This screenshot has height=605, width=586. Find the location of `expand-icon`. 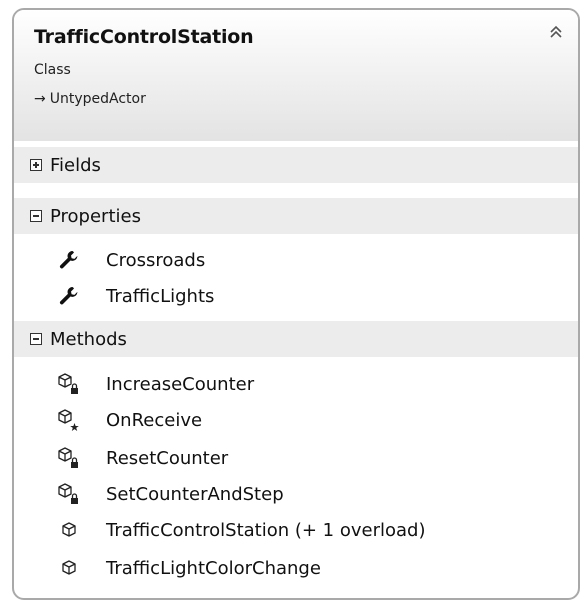

expand-icon is located at coordinates (36, 165).